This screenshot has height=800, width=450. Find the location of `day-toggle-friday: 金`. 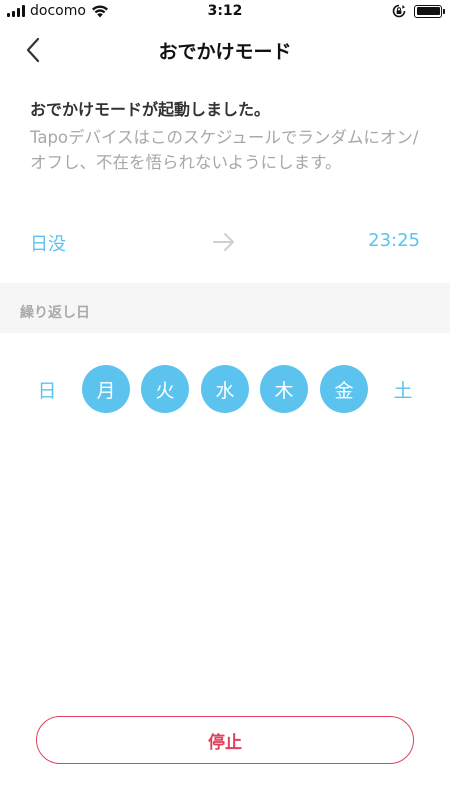

day-toggle-friday: 金 is located at coordinates (344, 389).